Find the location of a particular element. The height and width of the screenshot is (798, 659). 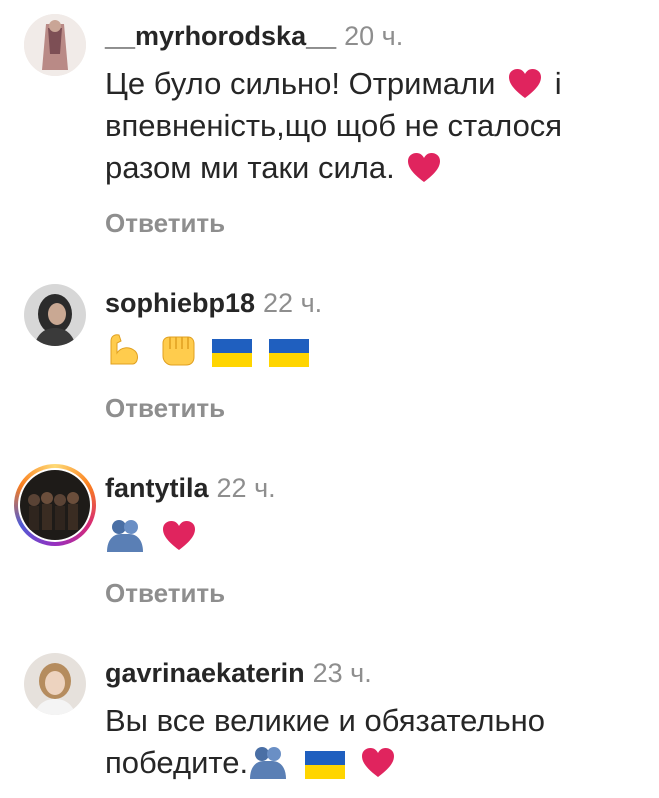

story-ring is located at coordinates (55, 505).